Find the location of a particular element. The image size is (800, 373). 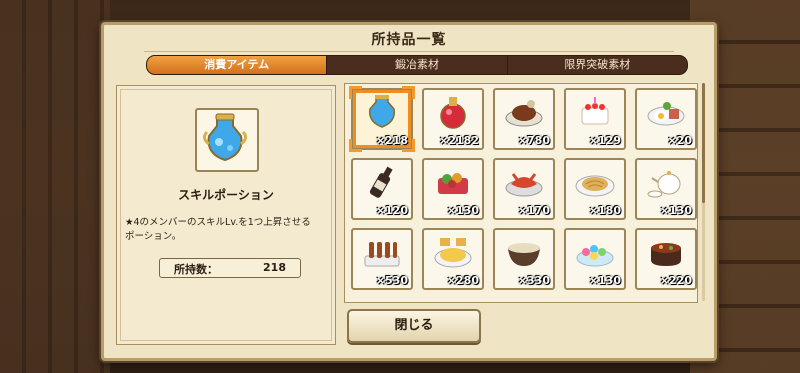

item-slot-skill-potion: ×218 is located at coordinates (382, 119).